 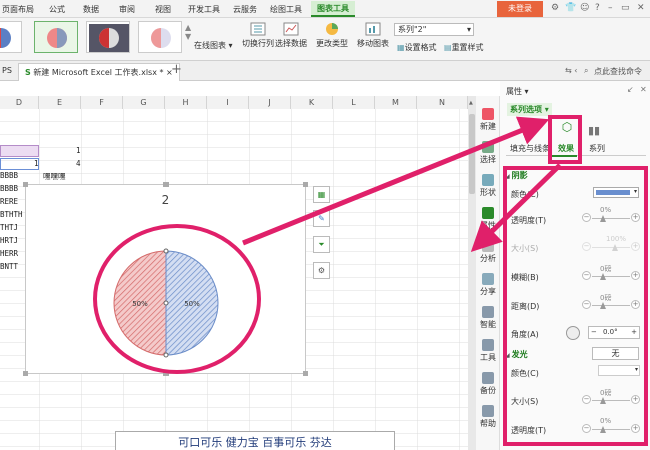 What do you see at coordinates (255, 440) in the screenshot?
I see `text-box-brands: 可口可乐 健力宝 百事可乐 芬达` at bounding box center [255, 440].